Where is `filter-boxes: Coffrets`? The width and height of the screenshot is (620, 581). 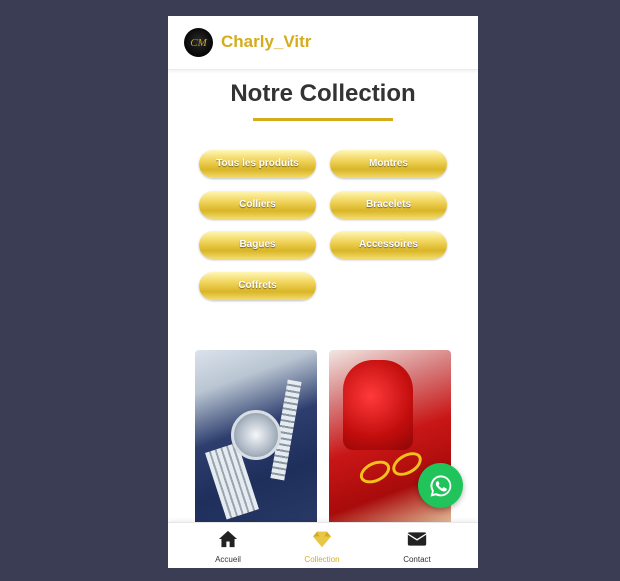
filter-boxes: Coffrets is located at coordinates (257, 286).